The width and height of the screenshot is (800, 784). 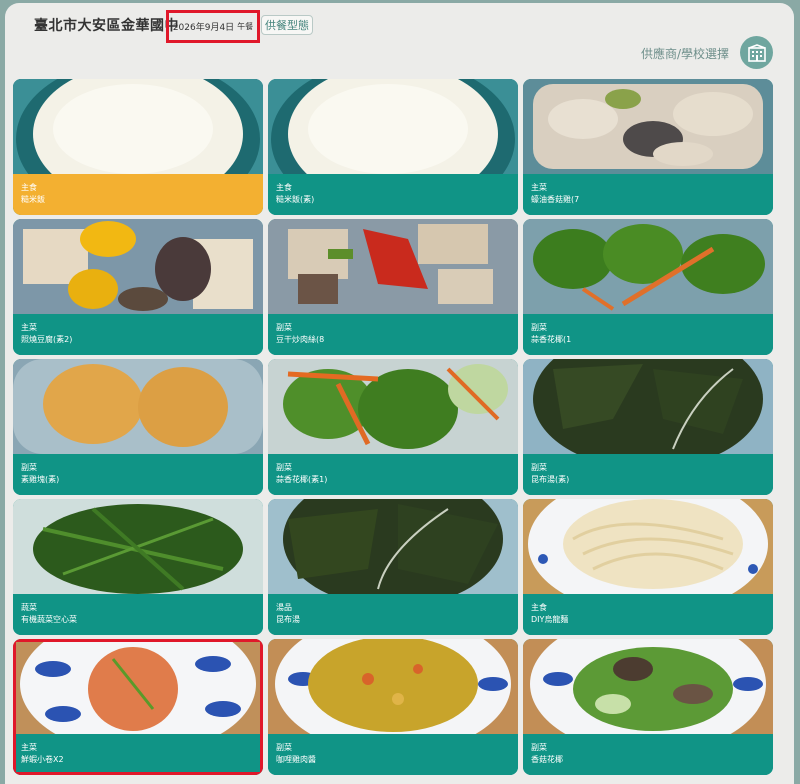 What do you see at coordinates (302, 479) in the screenshot?
I see `dish-name: 蒜香花椰(素1)` at bounding box center [302, 479].